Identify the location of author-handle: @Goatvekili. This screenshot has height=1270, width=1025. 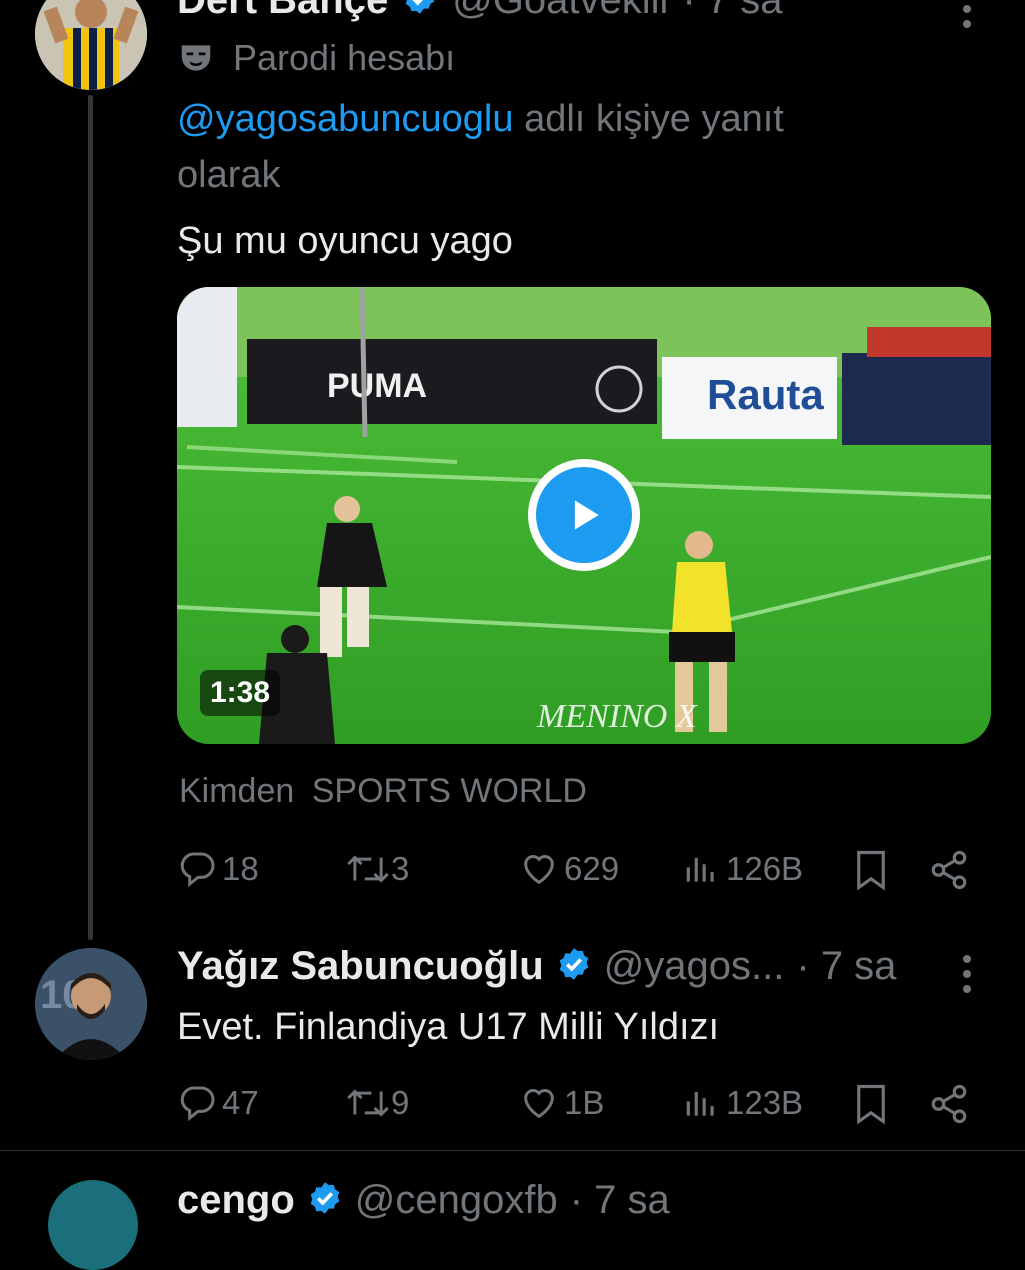
(560, 11).